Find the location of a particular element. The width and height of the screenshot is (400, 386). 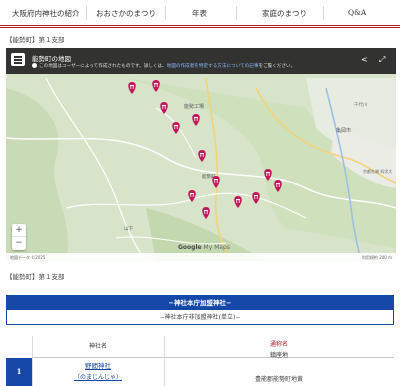

map-attribution: 地図データ ©2025 利用規約 200 m is located at coordinates (201, 257).